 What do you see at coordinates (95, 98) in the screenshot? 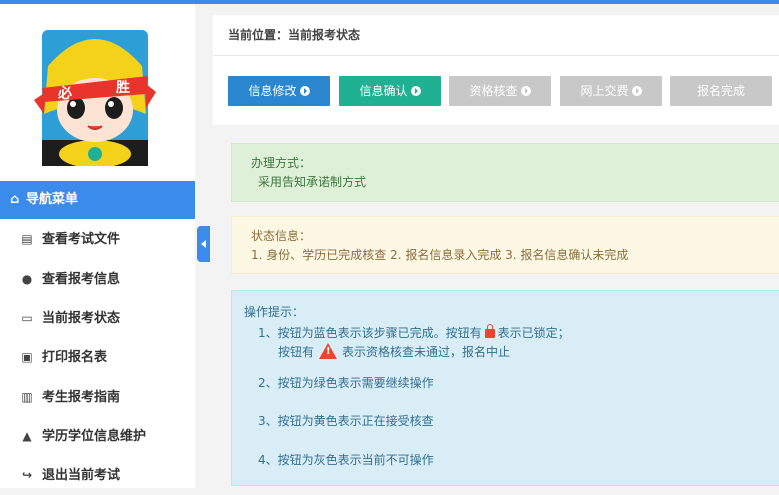
I see `mascot-avatar: 必 胜` at bounding box center [95, 98].